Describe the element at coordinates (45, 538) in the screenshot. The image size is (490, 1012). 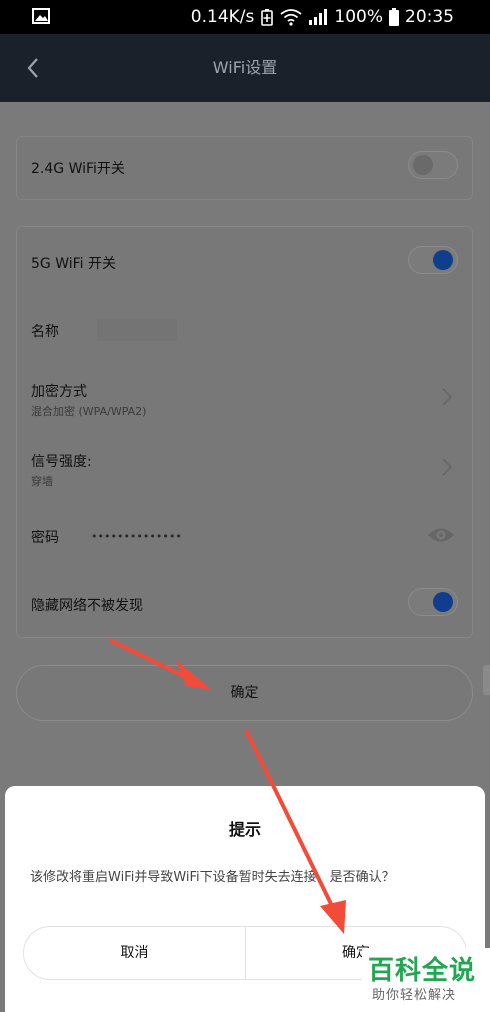
I see `password-label: 密码` at that location.